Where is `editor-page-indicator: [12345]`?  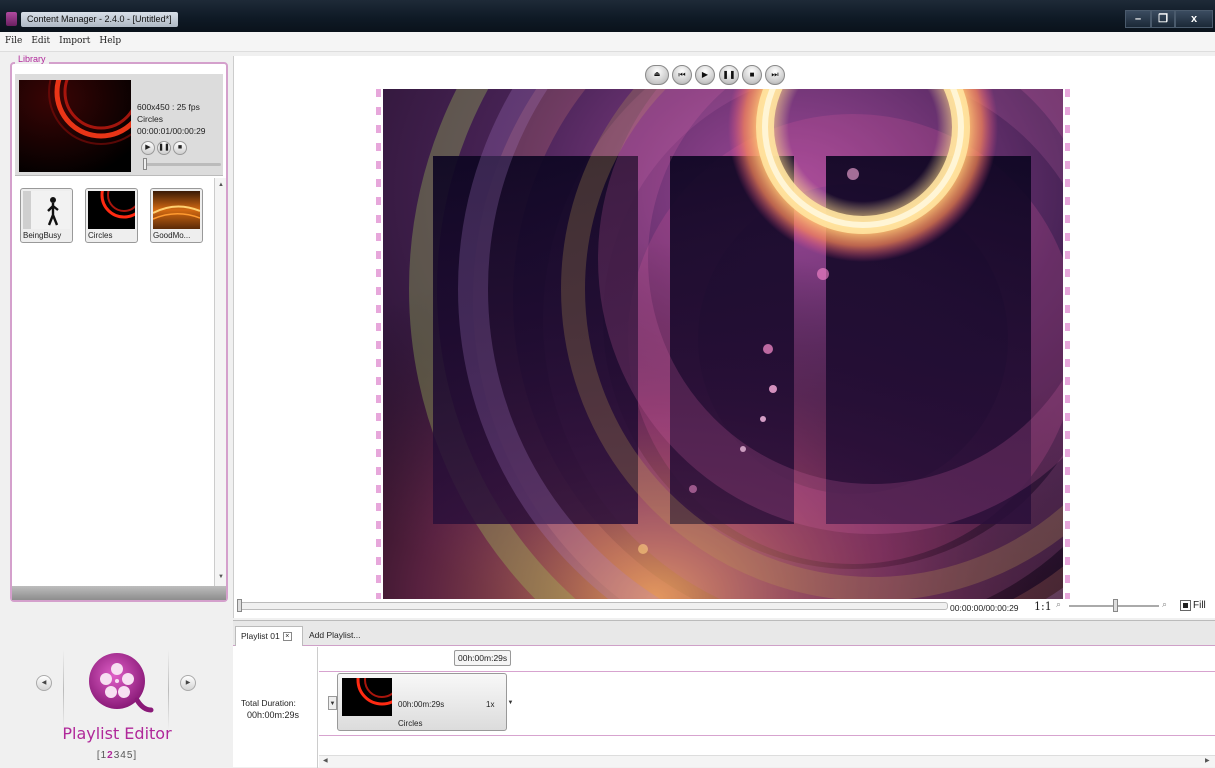 editor-page-indicator: [12345] is located at coordinates (117, 755).